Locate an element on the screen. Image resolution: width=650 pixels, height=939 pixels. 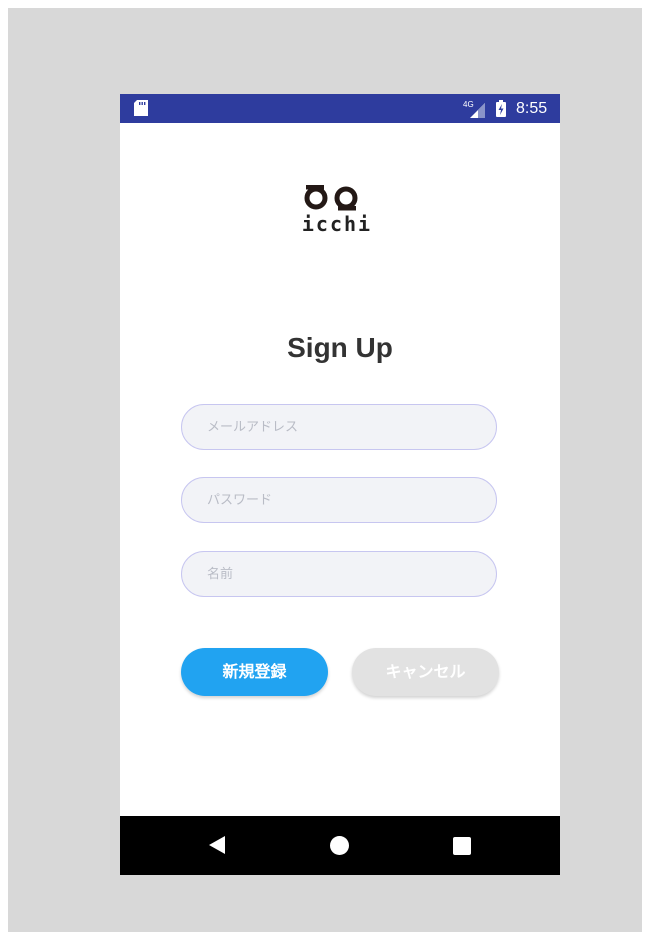
recents-icon is located at coordinates (462, 846).